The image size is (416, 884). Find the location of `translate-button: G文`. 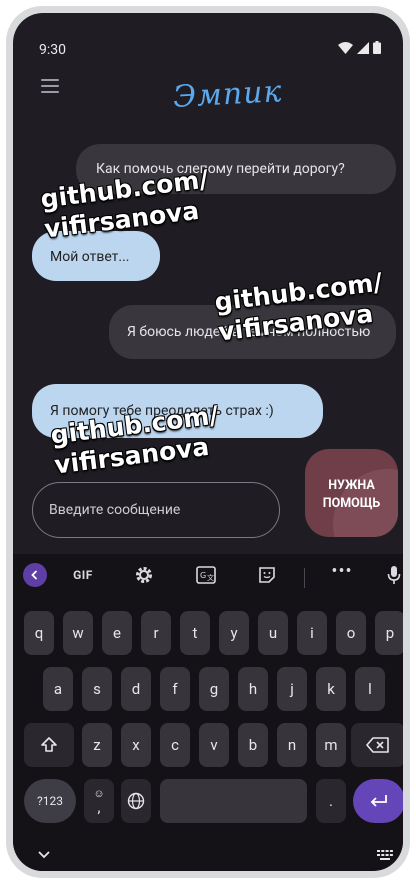

translate-button: G文 is located at coordinates (206, 575).